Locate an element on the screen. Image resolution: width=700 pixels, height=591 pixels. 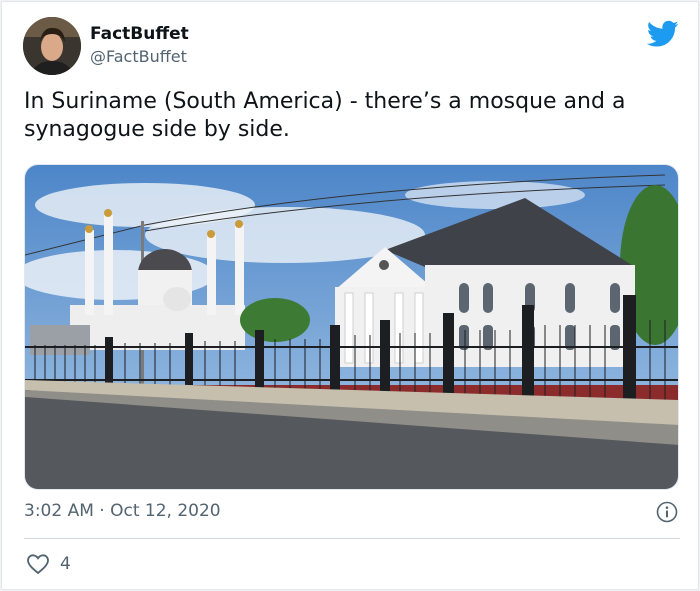
tweet-timestamp: 3:02 AM · Oct 12, 2020 is located at coordinates (122, 511).